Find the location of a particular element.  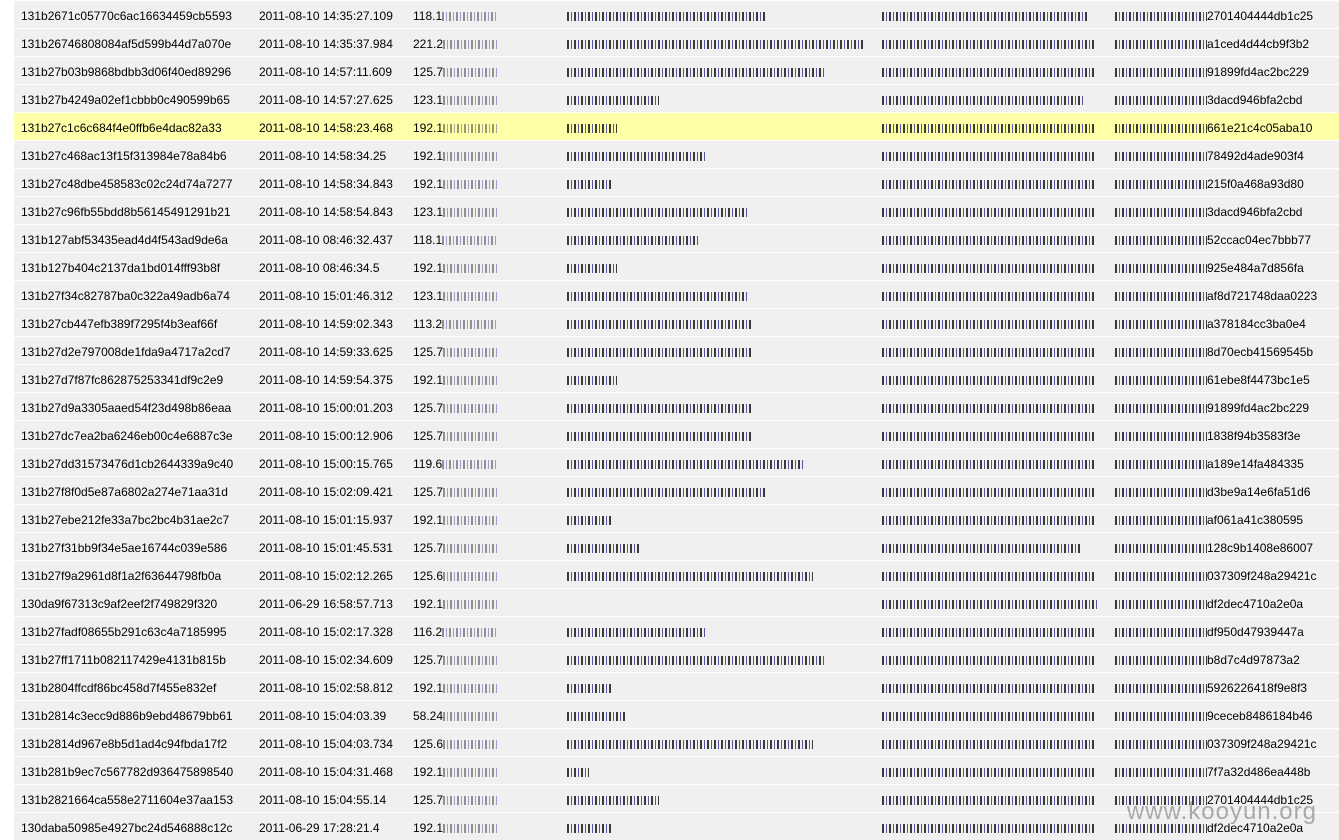

token-visible-suffix: a1ced4d44cb9f3b2 is located at coordinates (1258, 44).